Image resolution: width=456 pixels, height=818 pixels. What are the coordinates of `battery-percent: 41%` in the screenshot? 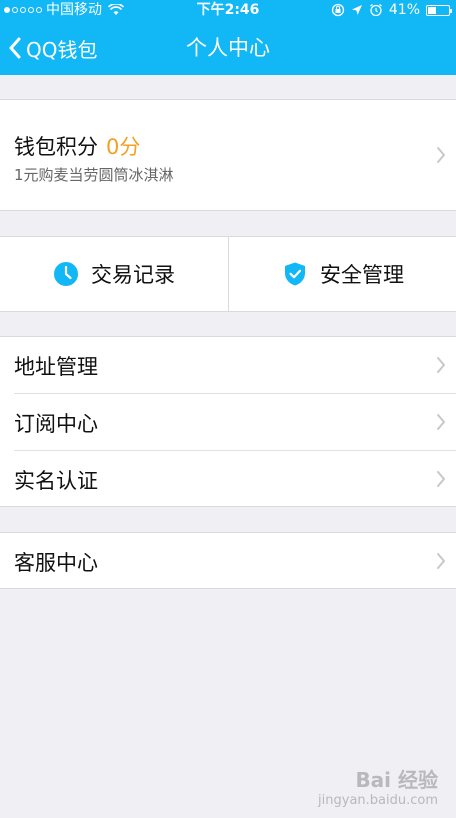 It's located at (404, 10).